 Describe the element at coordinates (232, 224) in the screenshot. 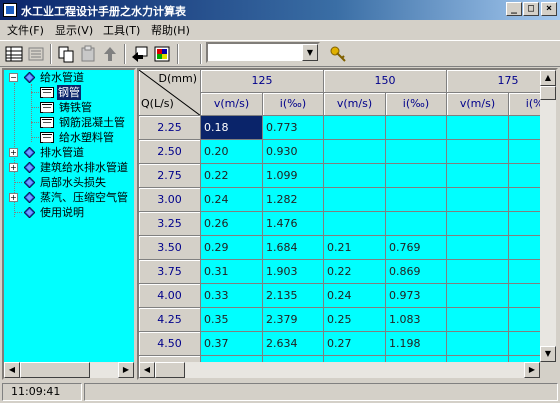

I see `velocity-cell: 0.26` at that location.